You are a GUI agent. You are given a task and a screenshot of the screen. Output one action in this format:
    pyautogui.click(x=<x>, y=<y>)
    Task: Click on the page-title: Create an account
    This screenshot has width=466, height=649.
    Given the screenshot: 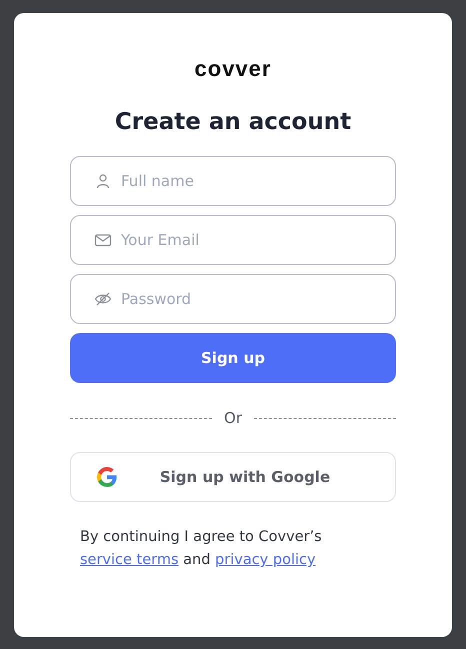 What is the action you would take?
    pyautogui.click(x=233, y=122)
    